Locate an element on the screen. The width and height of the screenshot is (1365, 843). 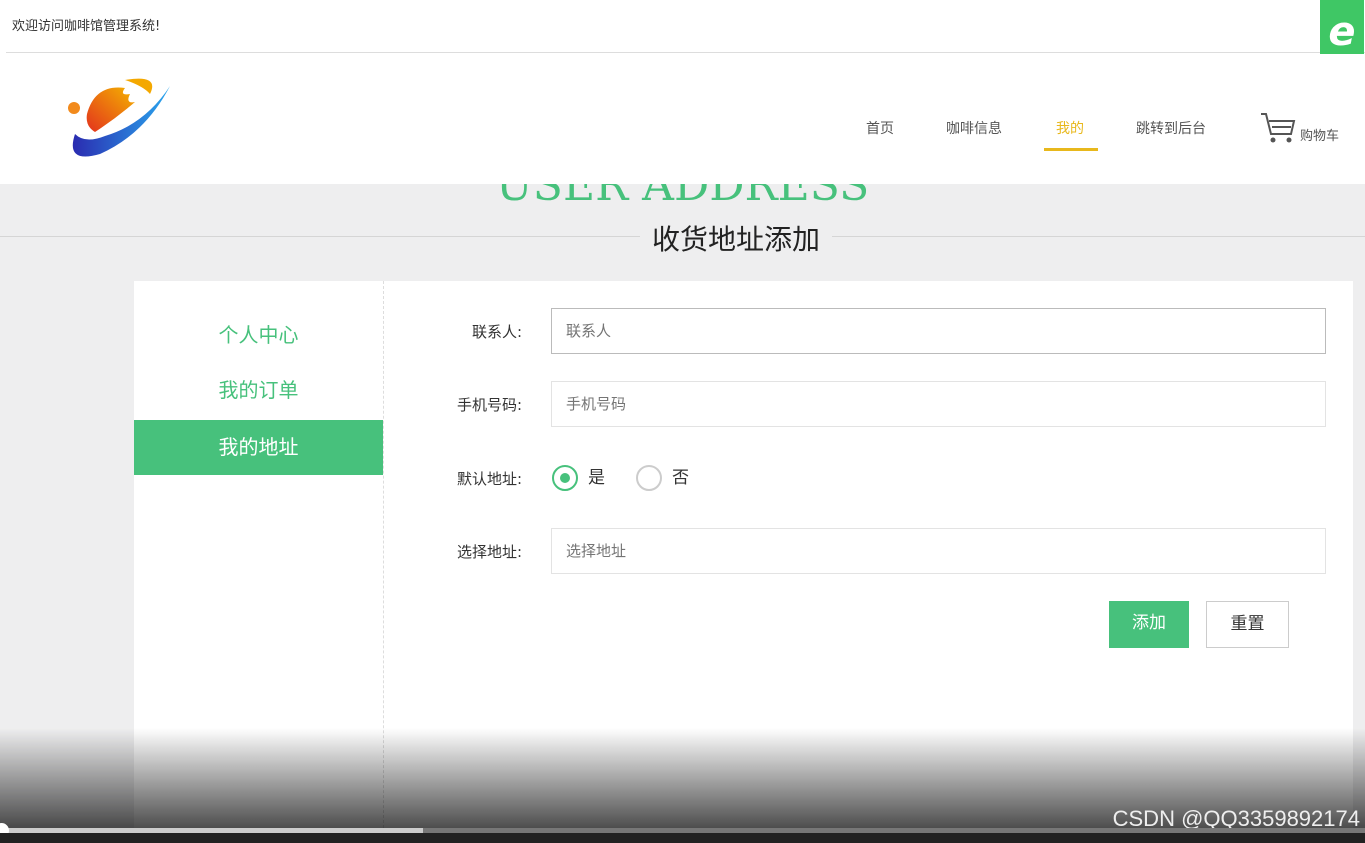
default-no-radio is located at coordinates (649, 478).